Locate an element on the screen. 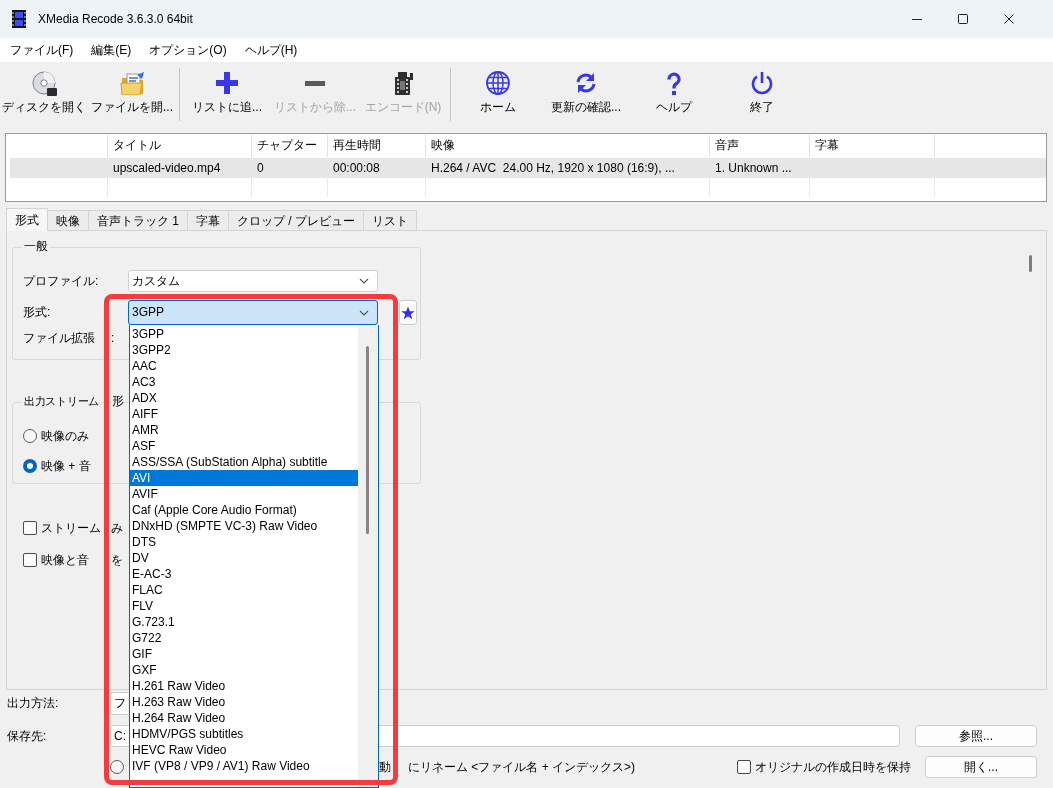  format-option: AC3 is located at coordinates (244, 382).